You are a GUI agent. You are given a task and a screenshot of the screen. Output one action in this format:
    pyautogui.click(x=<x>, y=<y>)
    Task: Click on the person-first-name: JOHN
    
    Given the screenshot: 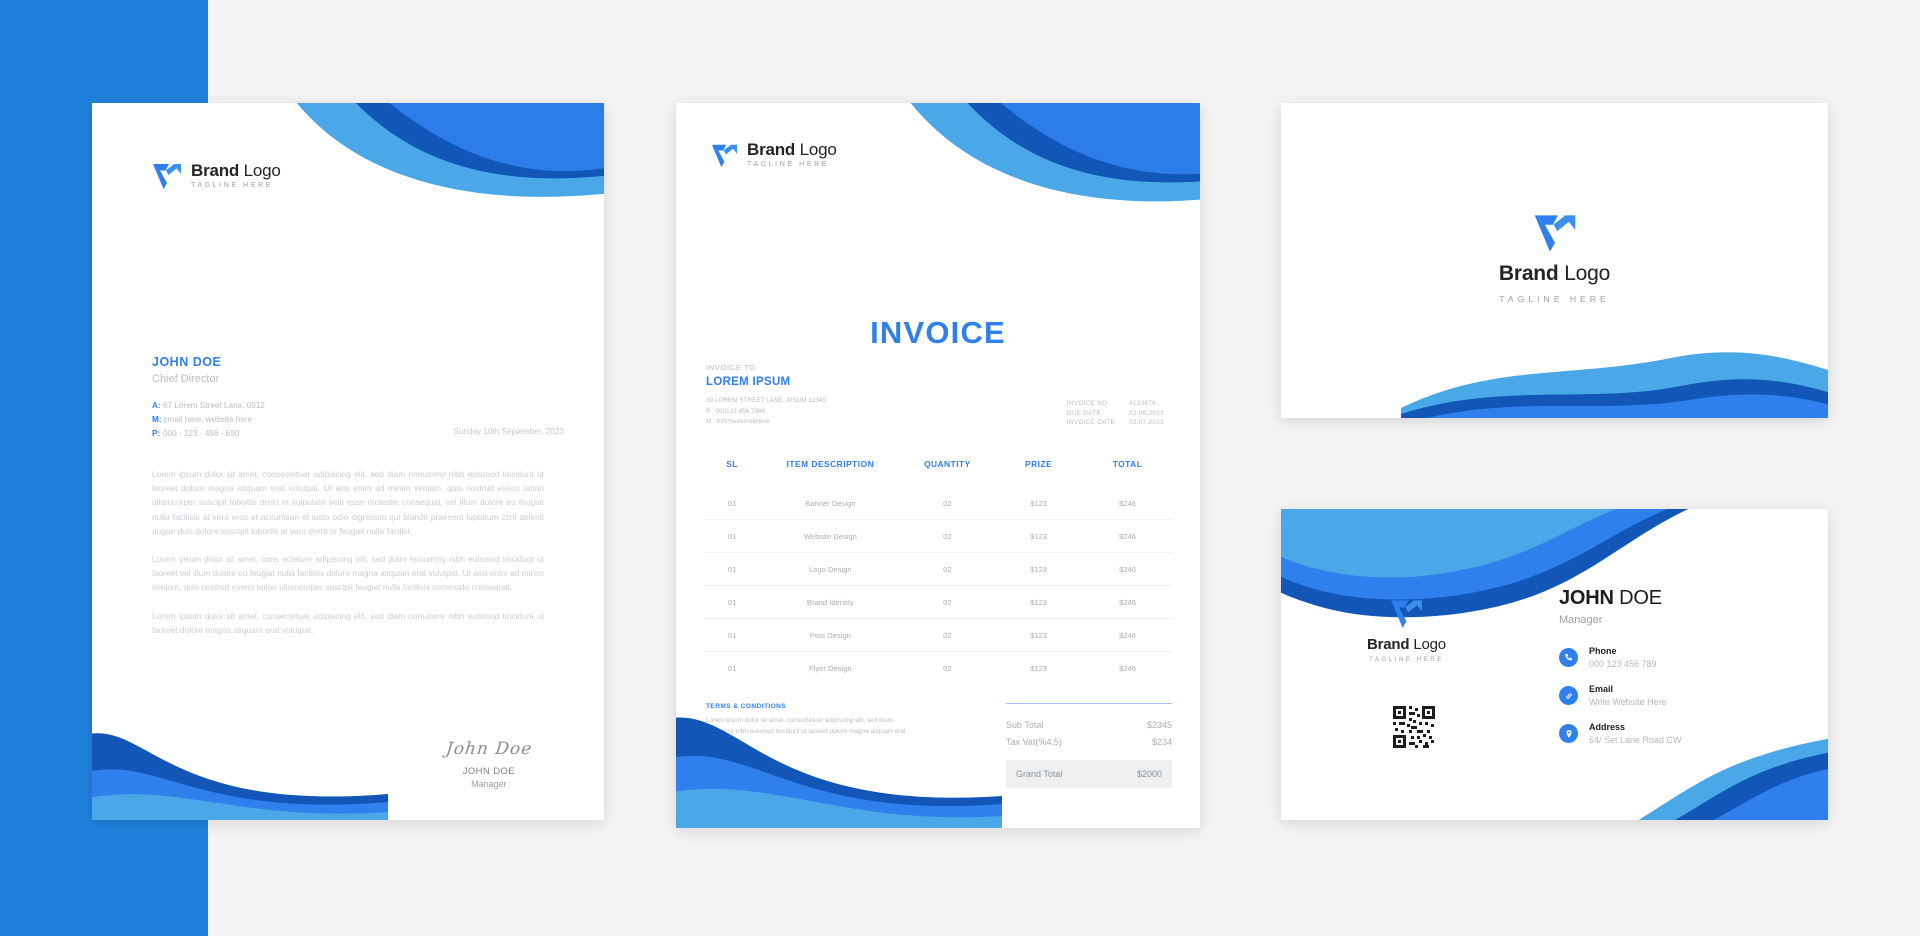 What is the action you would take?
    pyautogui.click(x=1586, y=598)
    